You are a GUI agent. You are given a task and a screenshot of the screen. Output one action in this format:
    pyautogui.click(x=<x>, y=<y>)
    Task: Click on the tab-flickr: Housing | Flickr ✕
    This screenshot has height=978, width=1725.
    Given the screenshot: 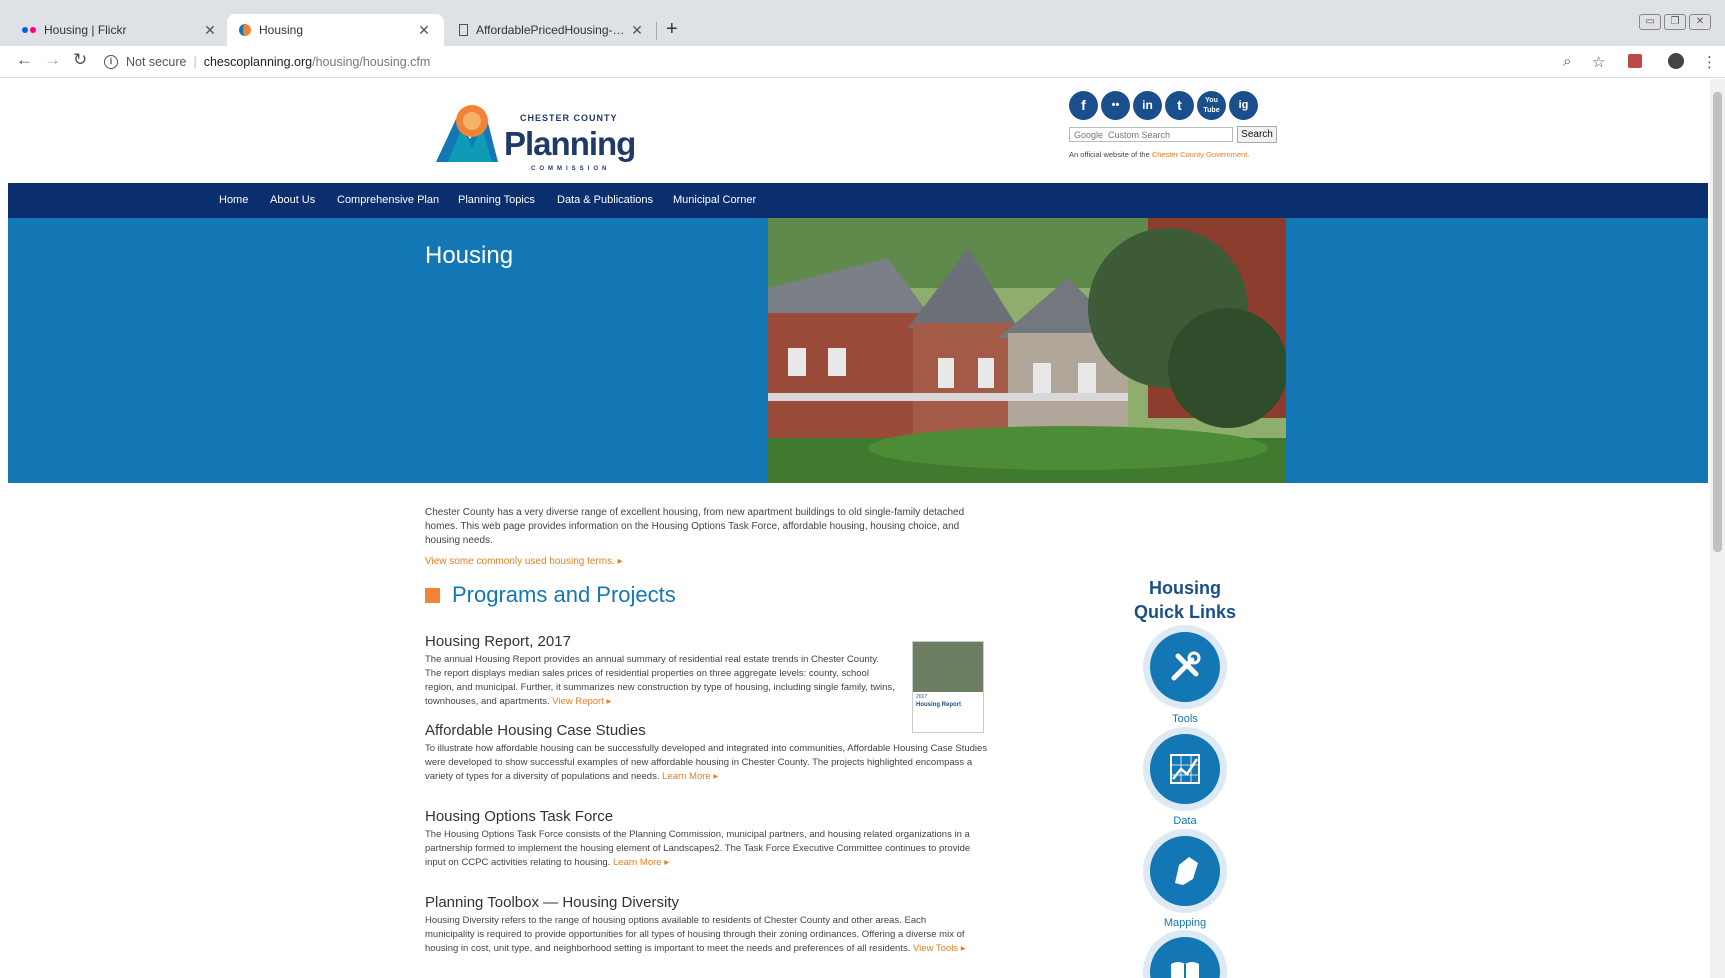 What is the action you would take?
    pyautogui.click(x=120, y=30)
    